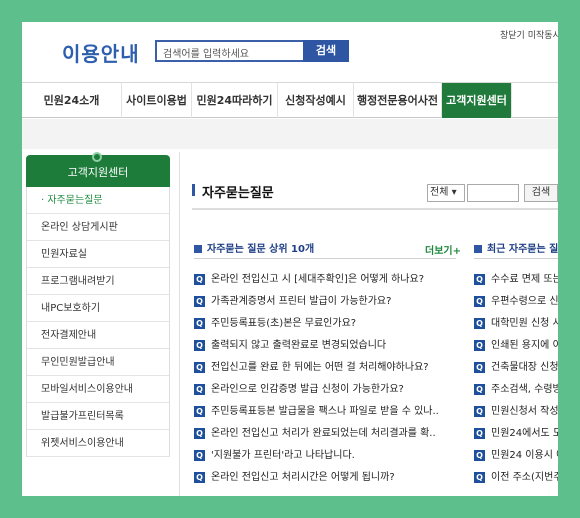 This screenshot has width=580, height=518. I want to click on faq-item: Q 가족관계증명서 프린터 발급이 가능한가요?, so click(325, 302).